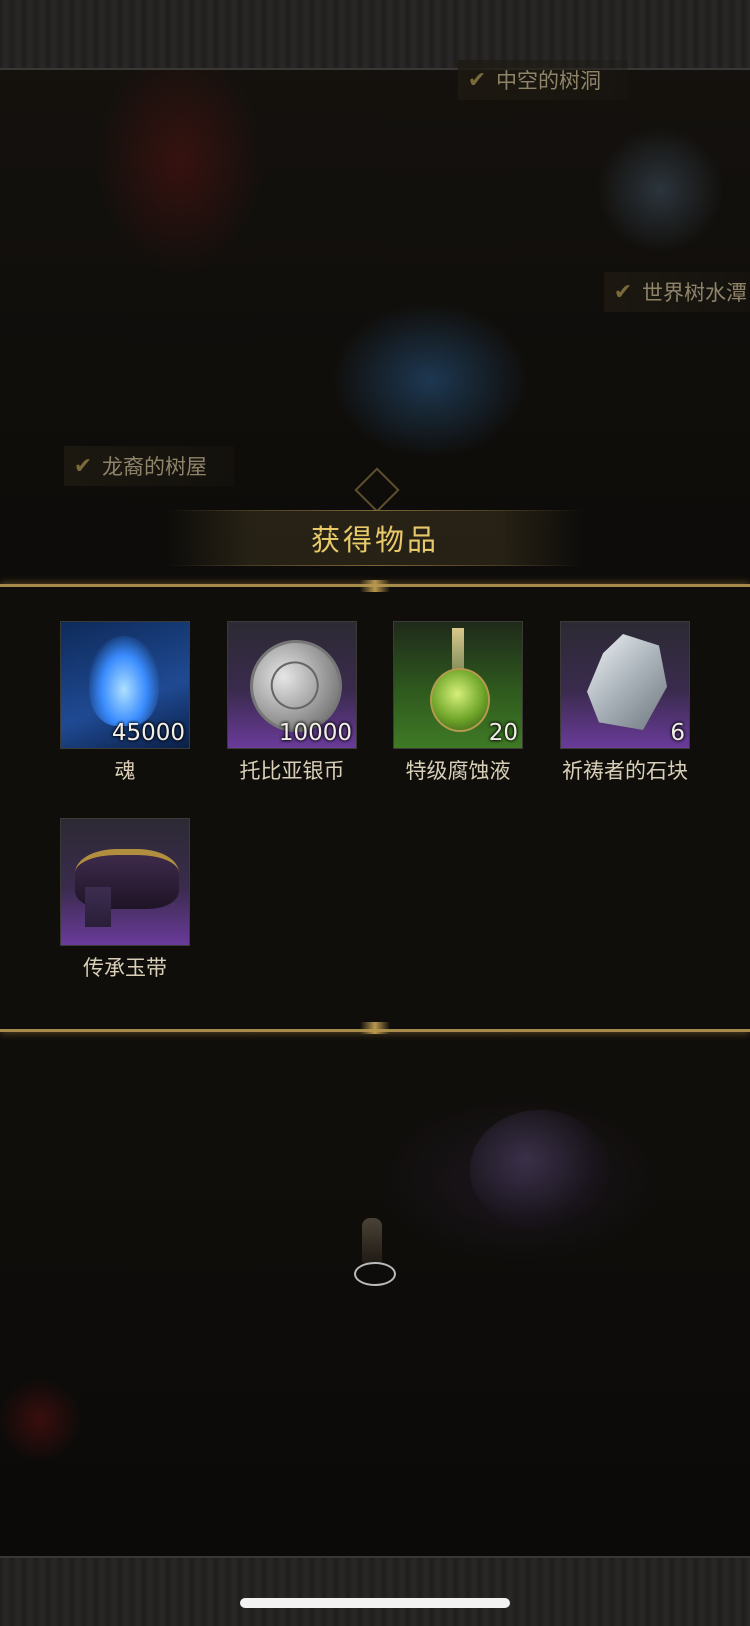 This screenshot has width=750, height=1626. I want to click on map-location-hollow-tree: ✔ 中空的树洞, so click(543, 80).